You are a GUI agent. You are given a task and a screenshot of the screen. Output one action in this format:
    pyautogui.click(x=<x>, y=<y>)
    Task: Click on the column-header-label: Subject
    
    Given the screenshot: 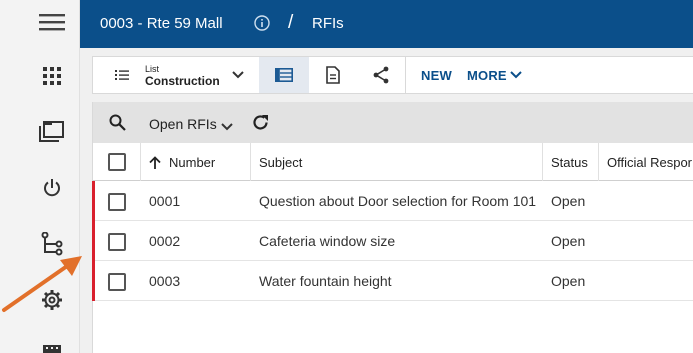 What is the action you would take?
    pyautogui.click(x=281, y=162)
    